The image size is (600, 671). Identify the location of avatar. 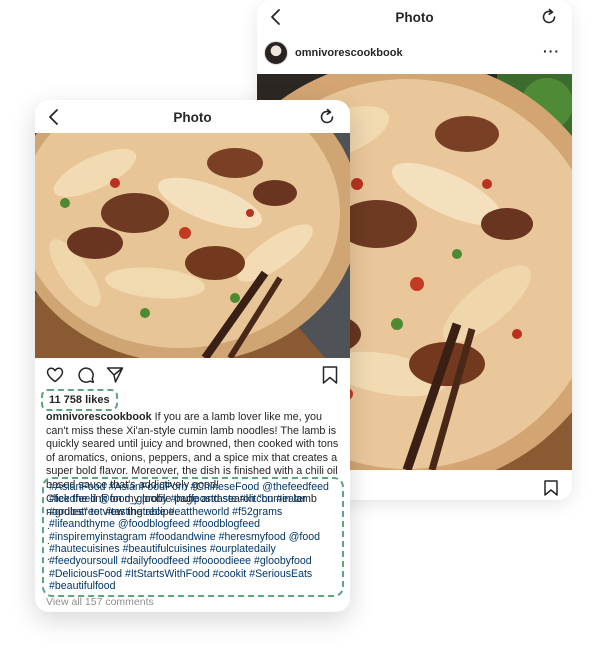
(276, 53).